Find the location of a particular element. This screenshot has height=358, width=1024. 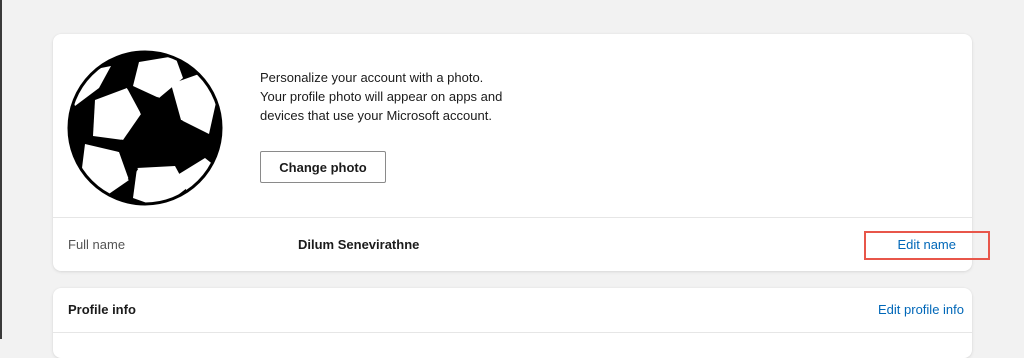

soccer-ball-icon is located at coordinates (145, 128).